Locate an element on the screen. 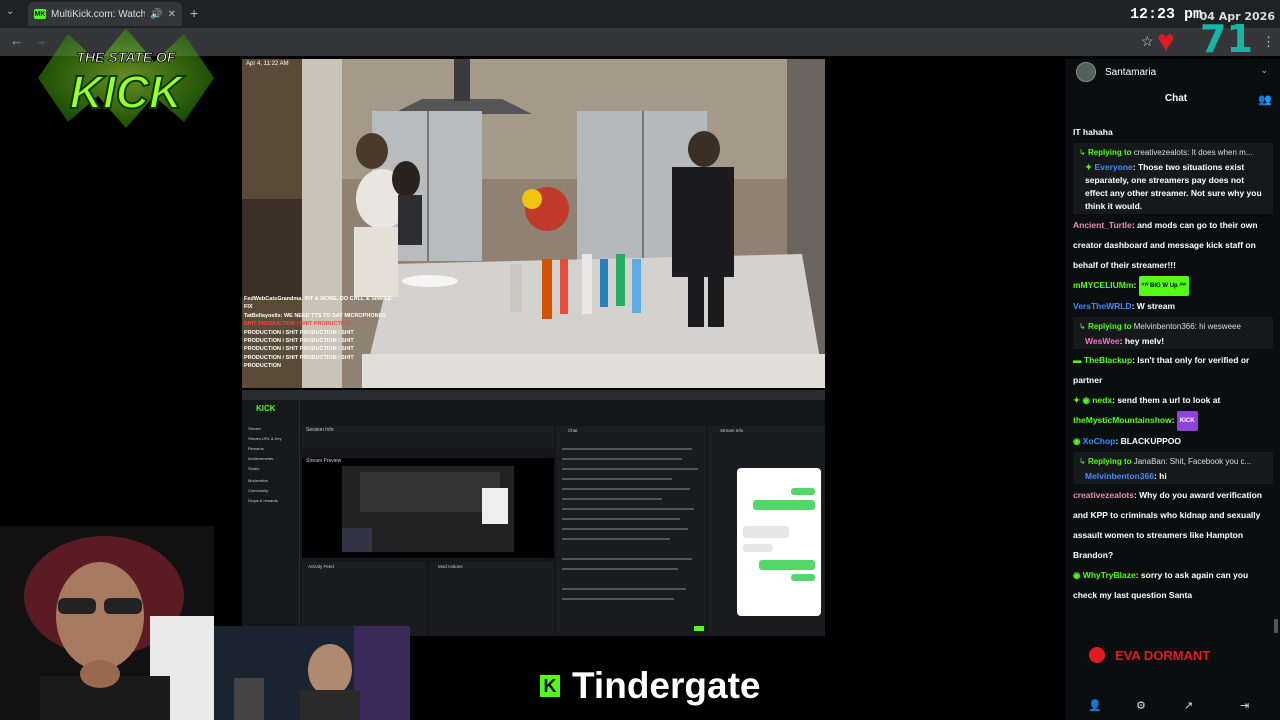  chat-title: Chat is located at coordinates (1176, 98).